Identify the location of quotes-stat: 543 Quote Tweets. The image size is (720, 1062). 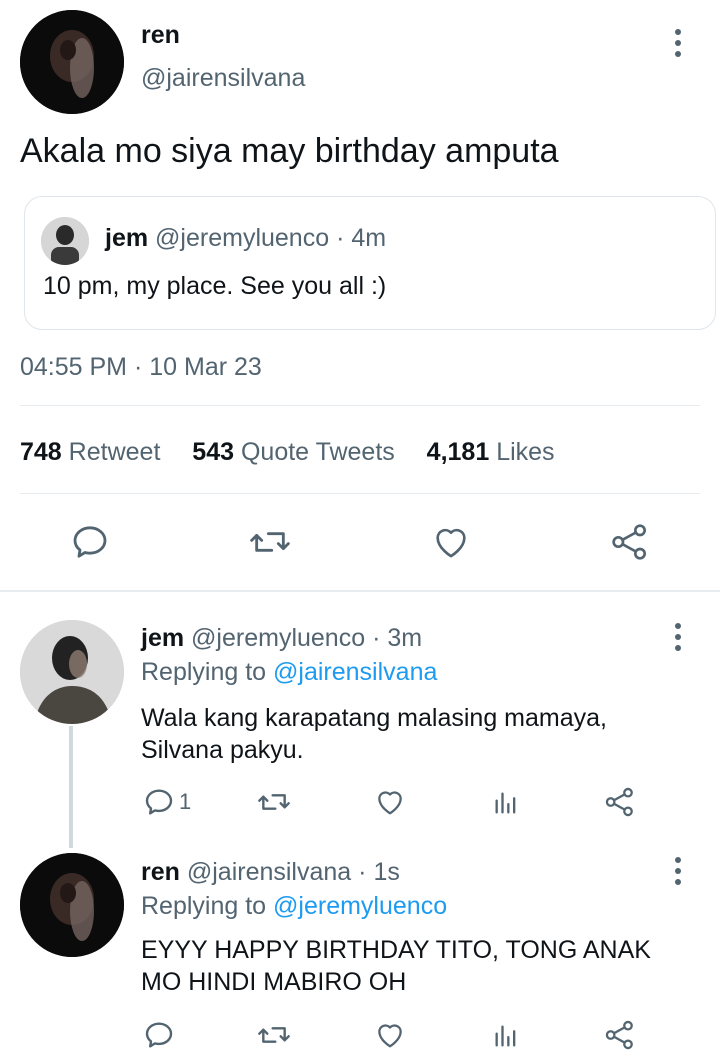
(293, 452).